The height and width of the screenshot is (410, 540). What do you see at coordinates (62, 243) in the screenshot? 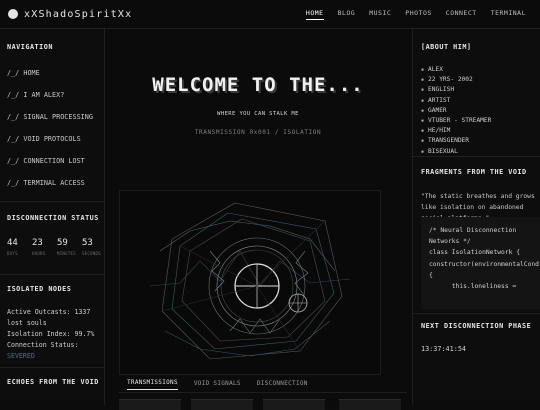
I see `counter-value: 59` at bounding box center [62, 243].